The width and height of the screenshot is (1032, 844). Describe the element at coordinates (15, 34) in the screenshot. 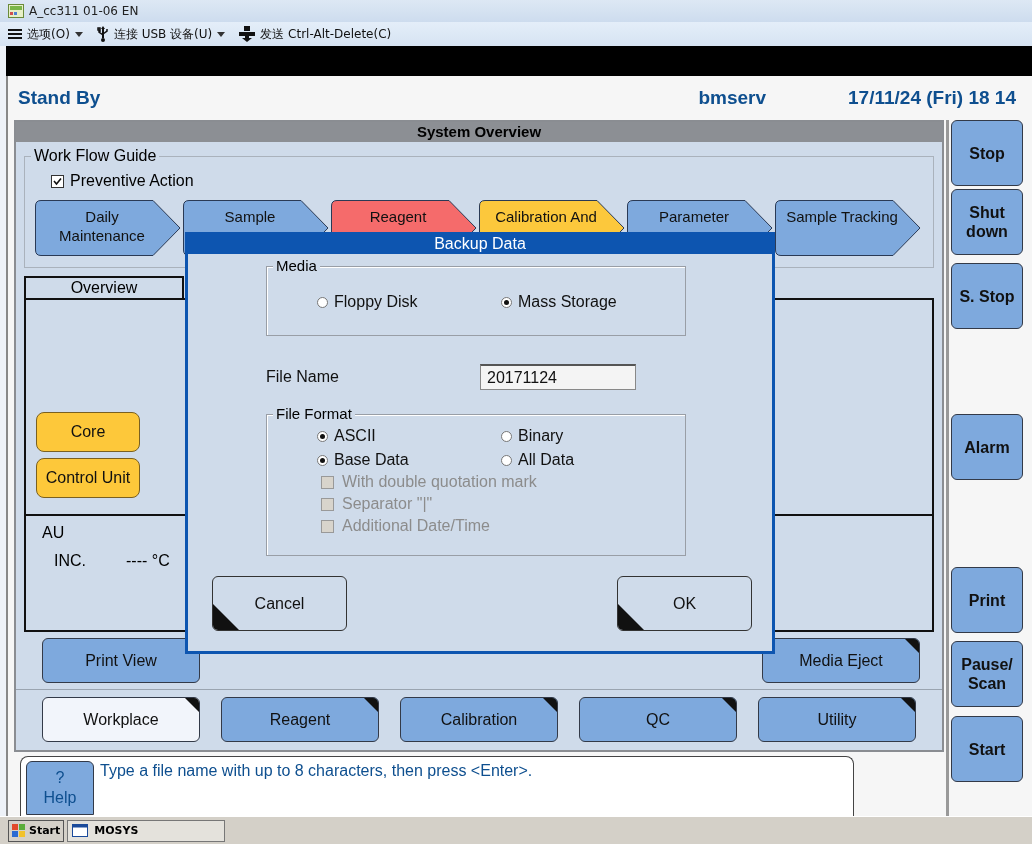

I see `menu-icon` at that location.